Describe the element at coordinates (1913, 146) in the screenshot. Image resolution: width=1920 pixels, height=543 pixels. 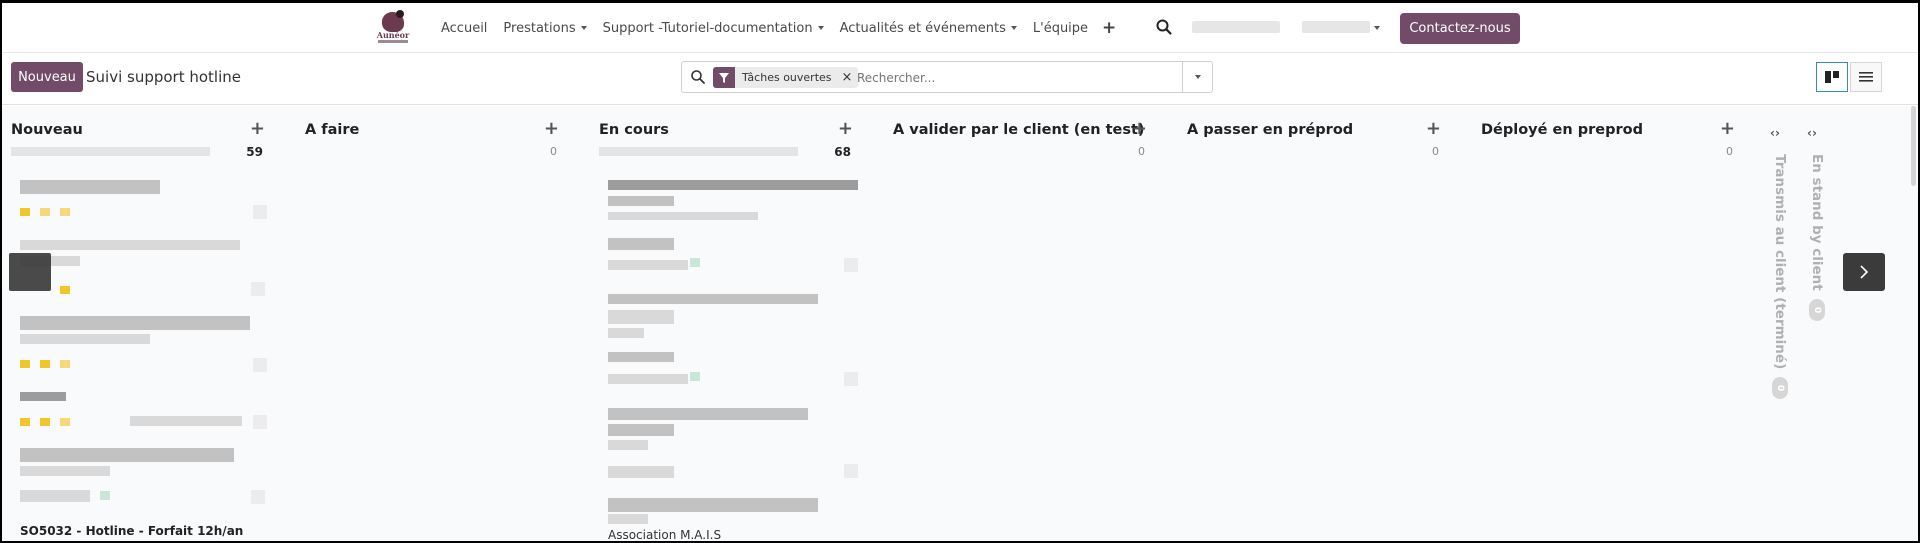
I see `vertical-scrollbar` at that location.